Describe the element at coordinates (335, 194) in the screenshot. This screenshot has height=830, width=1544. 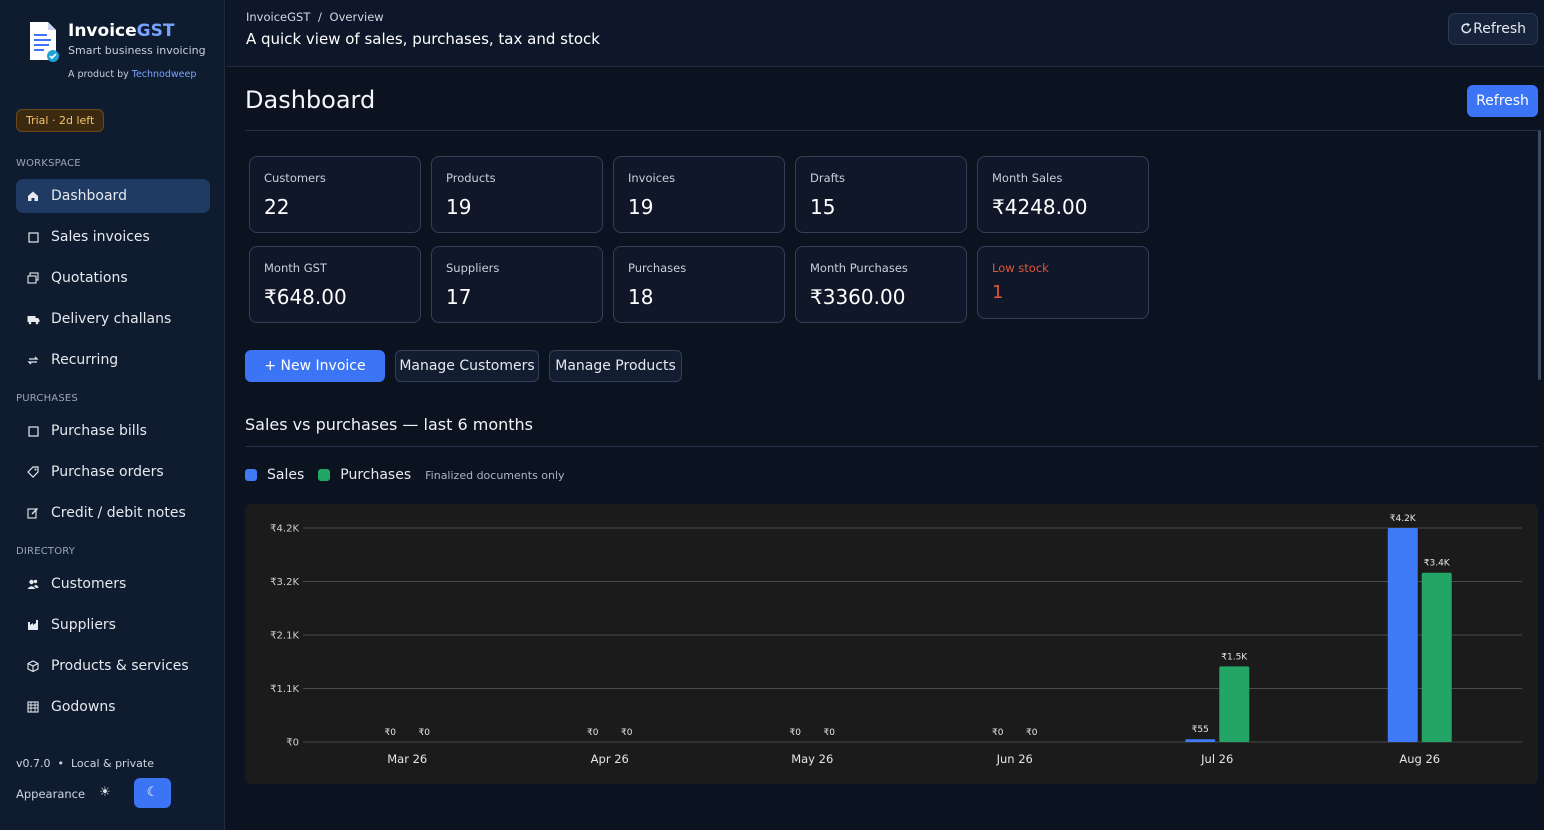
I see `stat-card-customers: Customers 22` at that location.